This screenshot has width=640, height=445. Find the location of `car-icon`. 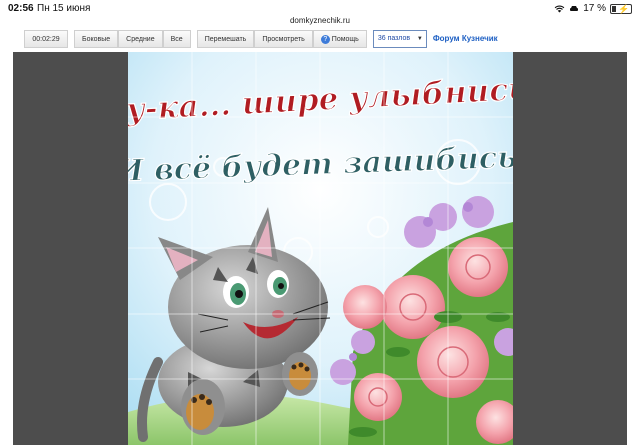

car-icon is located at coordinates (574, 8).